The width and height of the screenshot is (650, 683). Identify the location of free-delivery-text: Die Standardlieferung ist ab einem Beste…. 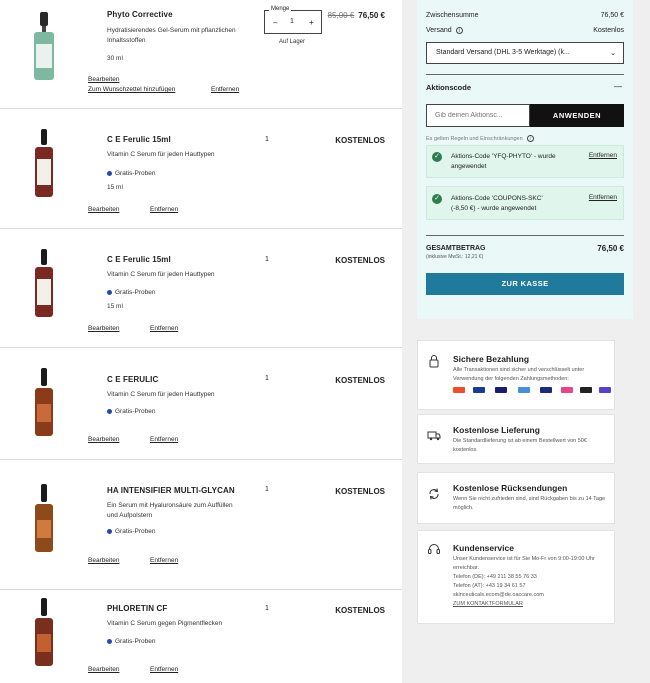
(520, 445).